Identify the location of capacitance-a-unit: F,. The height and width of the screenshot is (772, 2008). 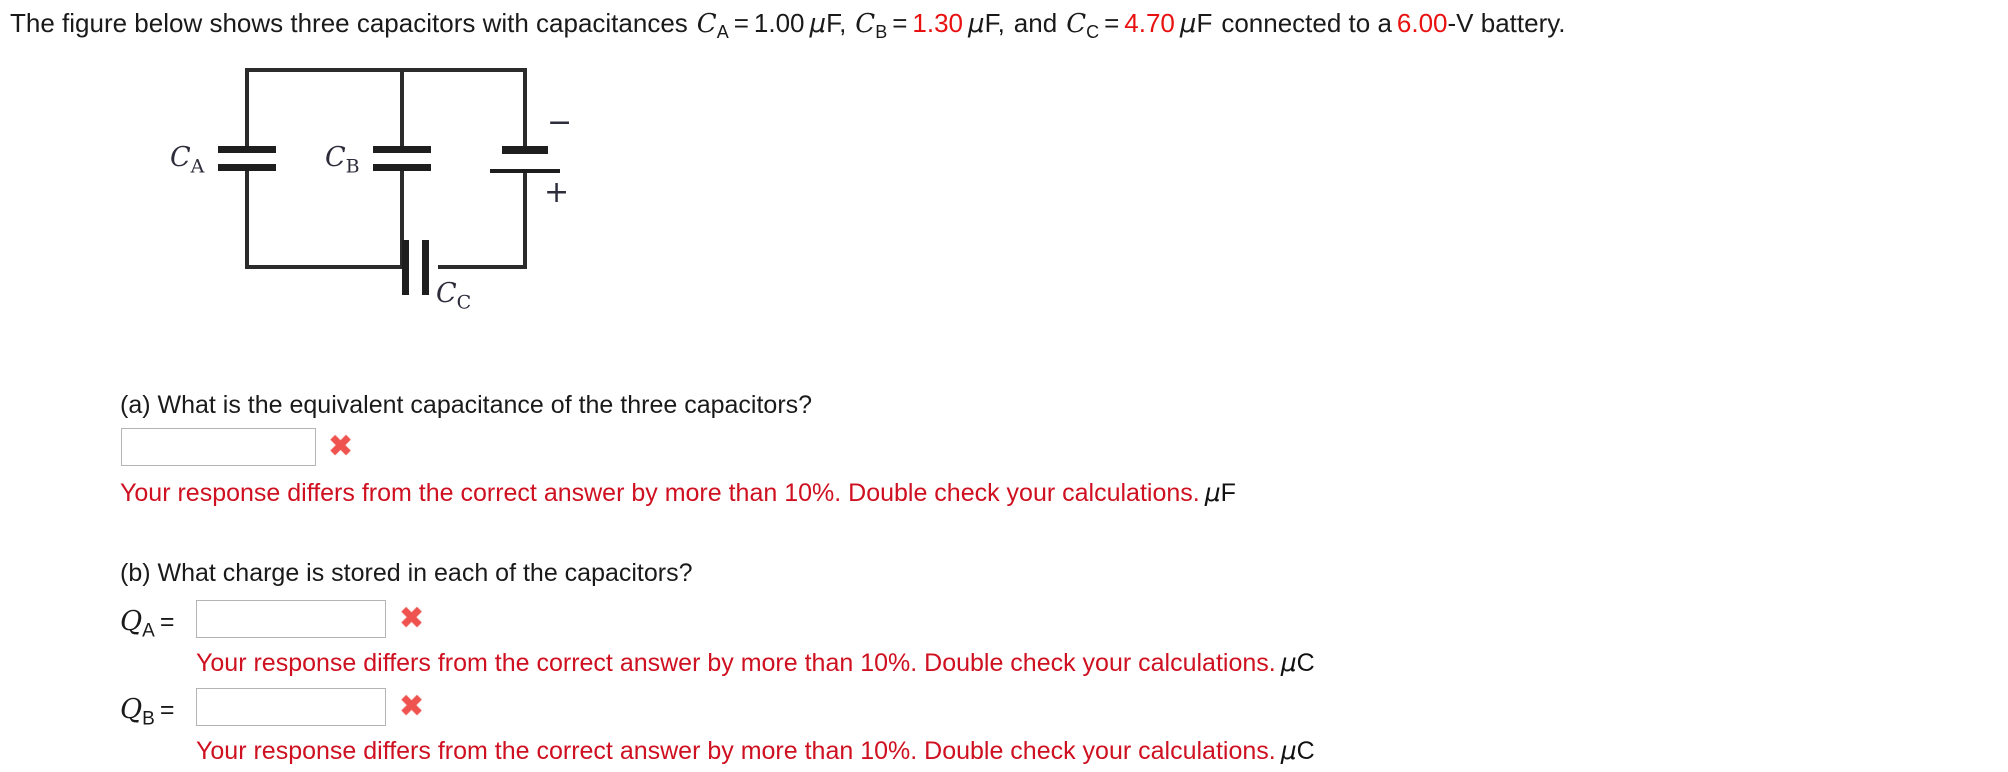
(836, 23).